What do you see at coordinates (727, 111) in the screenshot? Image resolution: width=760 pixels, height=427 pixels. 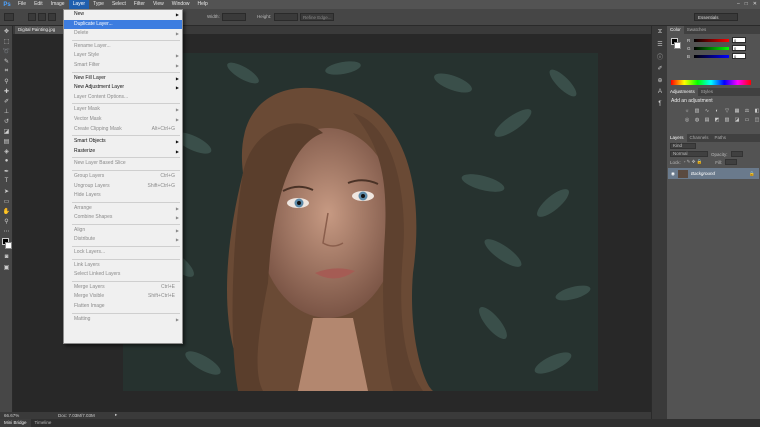 I see `vibrance-icon: ▽` at bounding box center [727, 111].